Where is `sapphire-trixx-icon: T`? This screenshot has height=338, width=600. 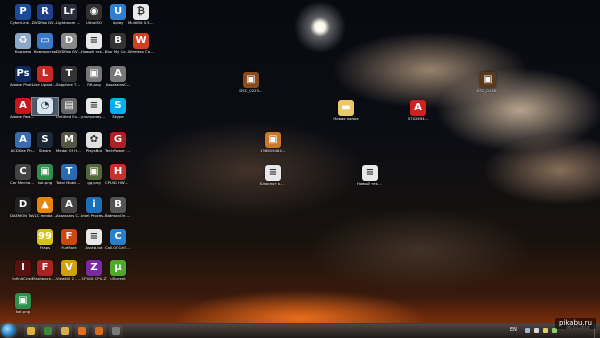
sapphire-trixx-icon: T is located at coordinates (69, 74).